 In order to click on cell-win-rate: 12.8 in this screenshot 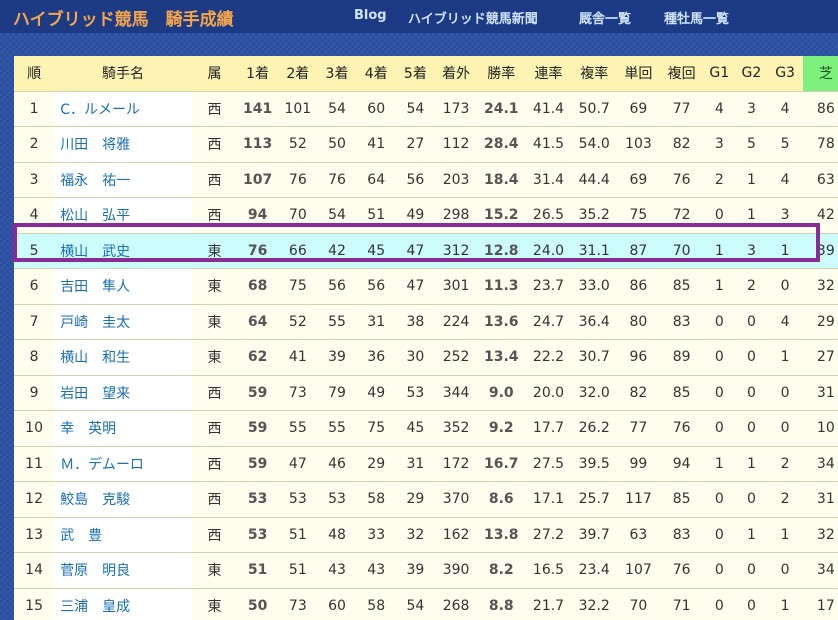, I will do `click(501, 251)`.